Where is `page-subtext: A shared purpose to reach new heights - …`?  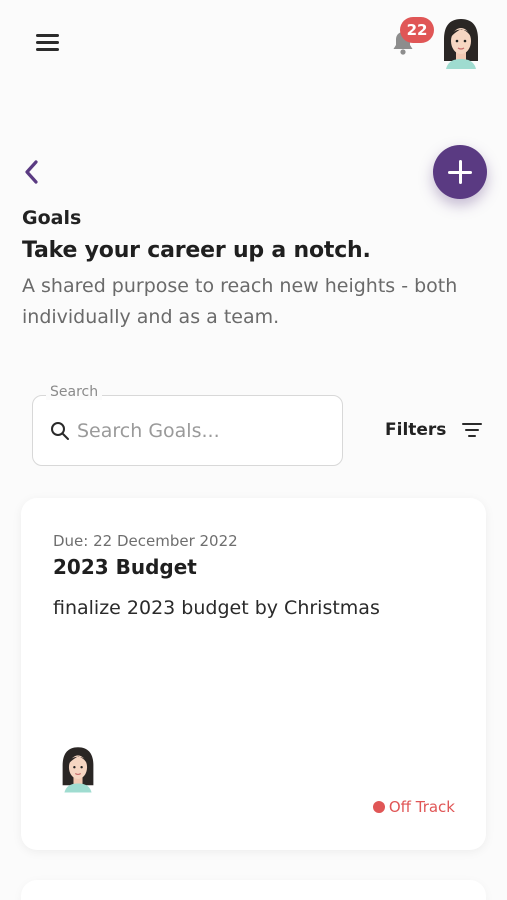 page-subtext: A shared purpose to reach new heights - … is located at coordinates (240, 301).